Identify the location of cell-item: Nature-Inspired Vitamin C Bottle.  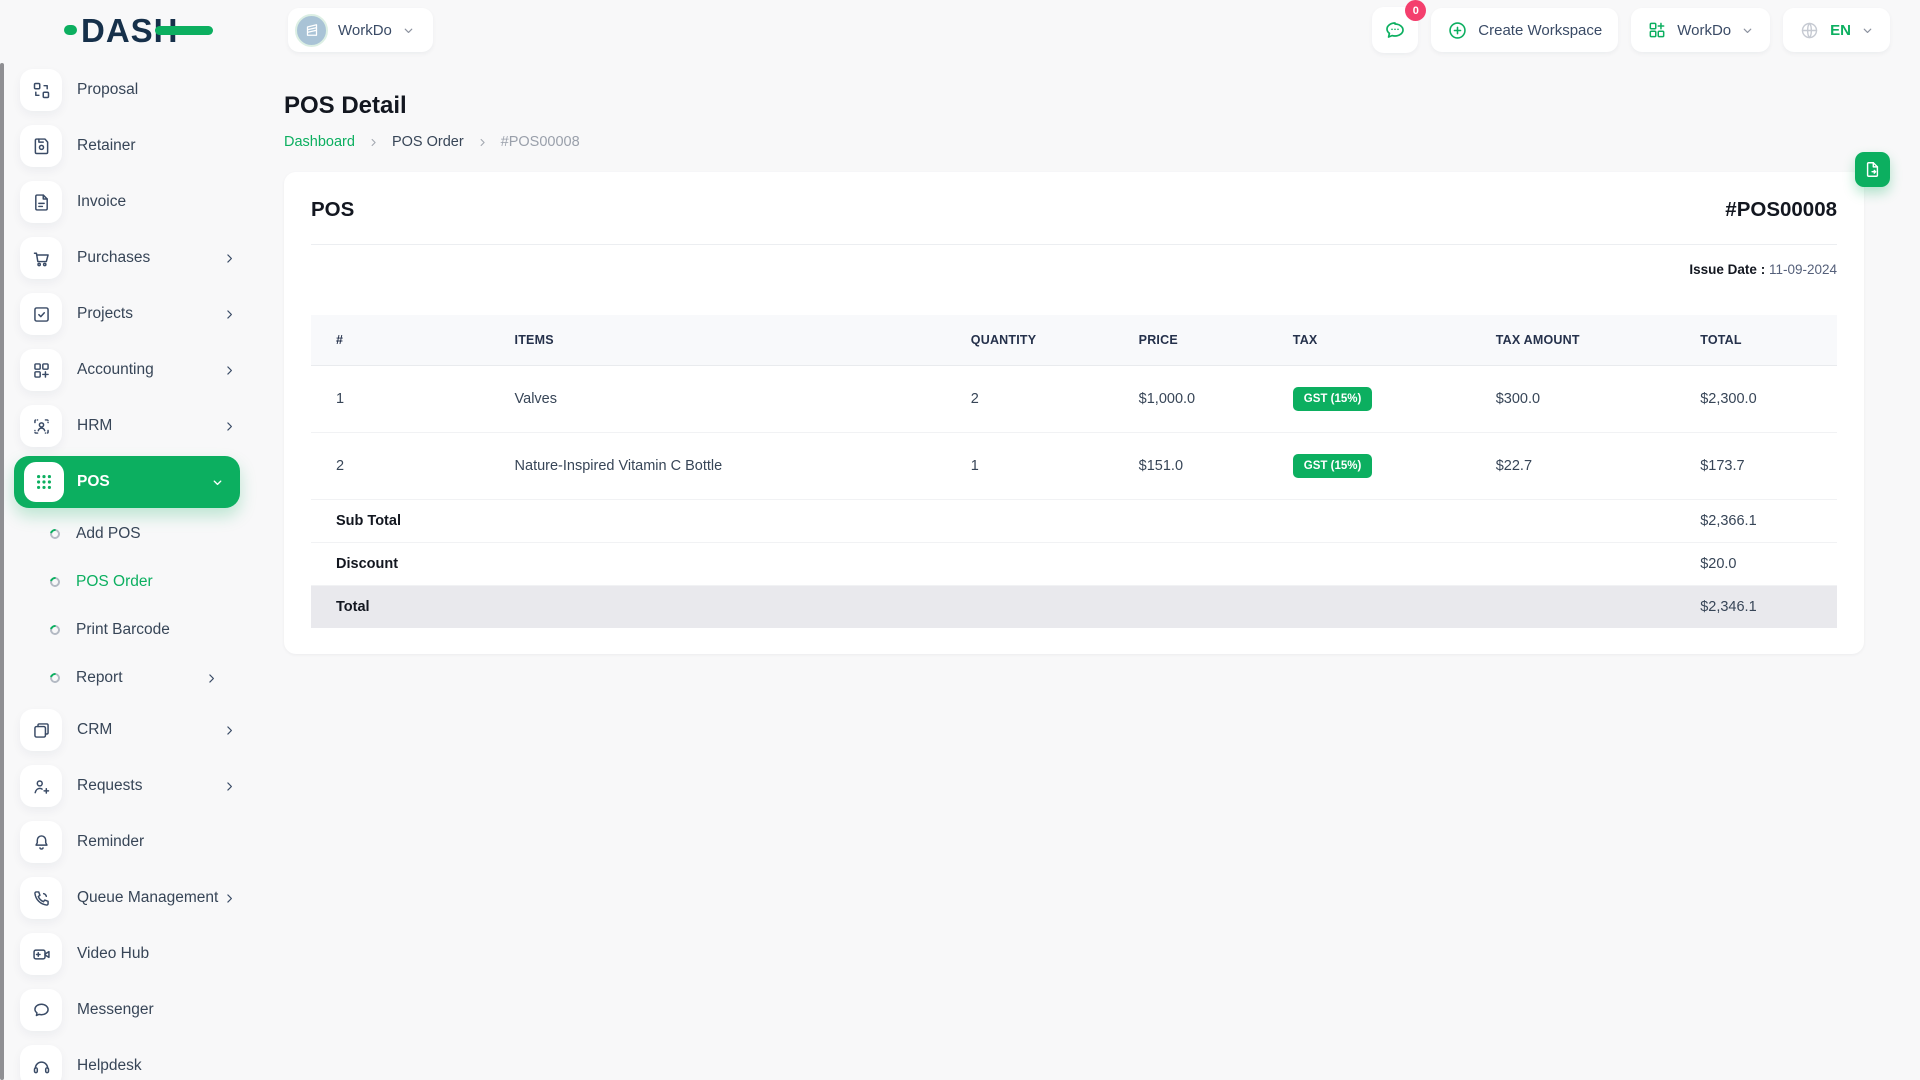
(717, 466).